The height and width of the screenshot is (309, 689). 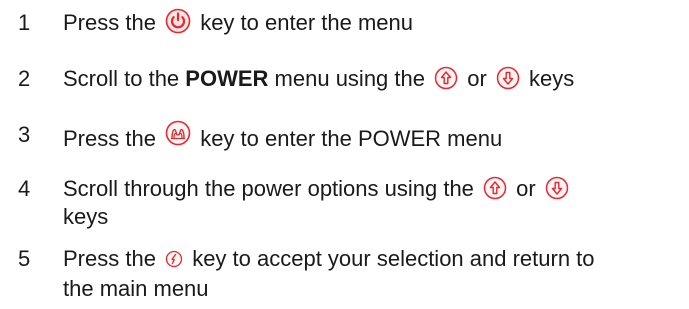 What do you see at coordinates (374, 137) in the screenshot?
I see `step-text: Press the key to enter the POWER menu` at bounding box center [374, 137].